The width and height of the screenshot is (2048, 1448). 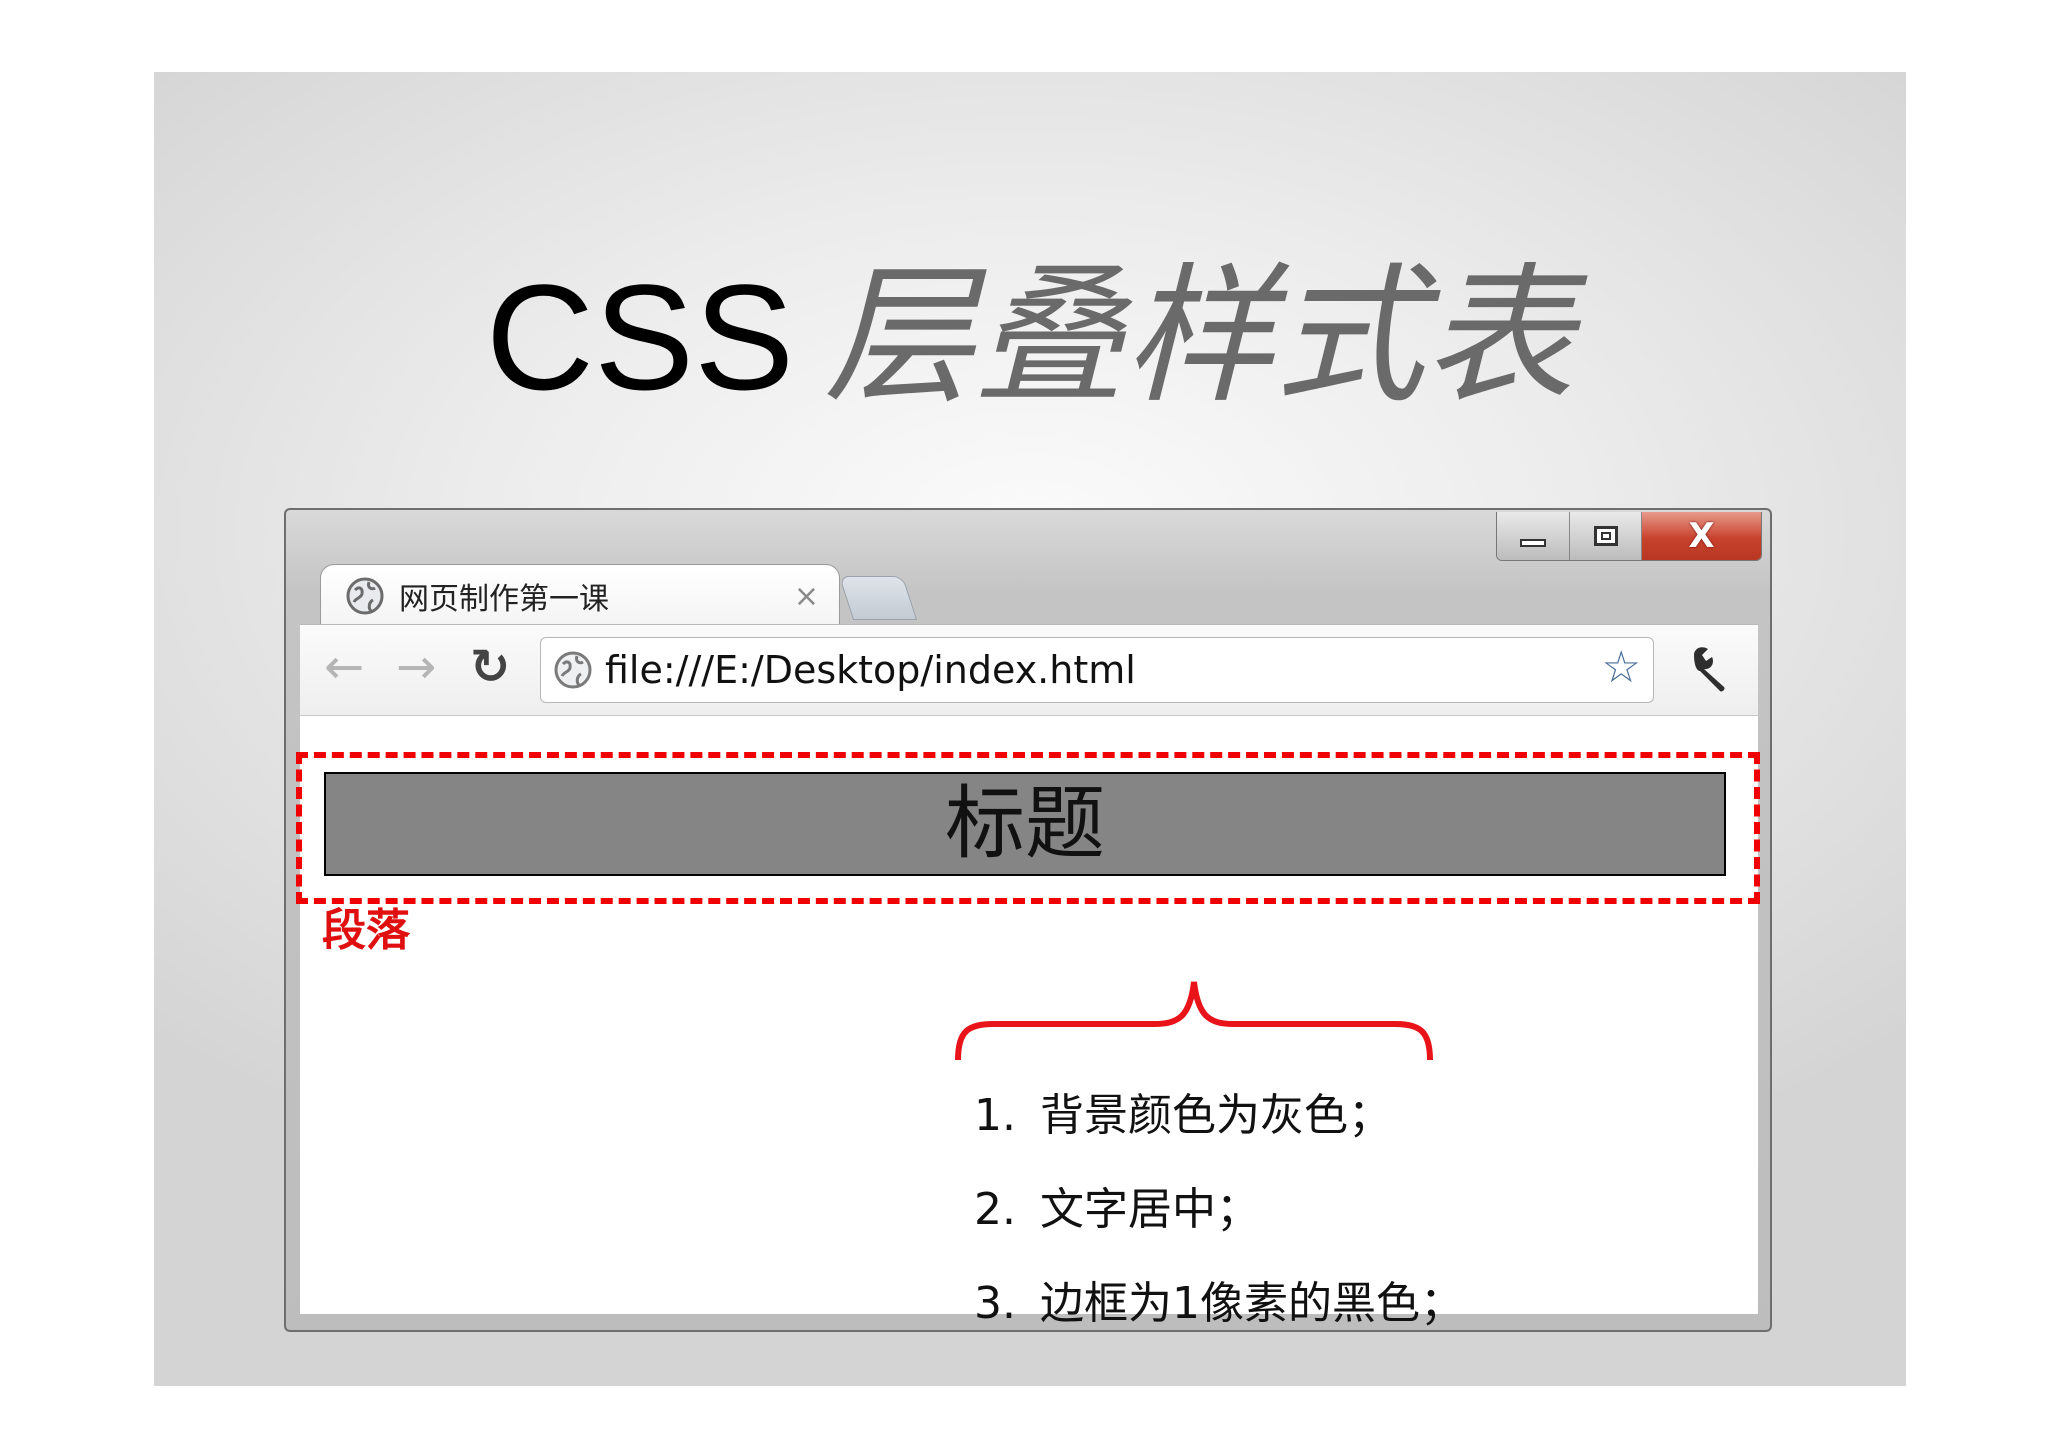 I want to click on back-arrow-icon: ←, so click(x=344, y=667).